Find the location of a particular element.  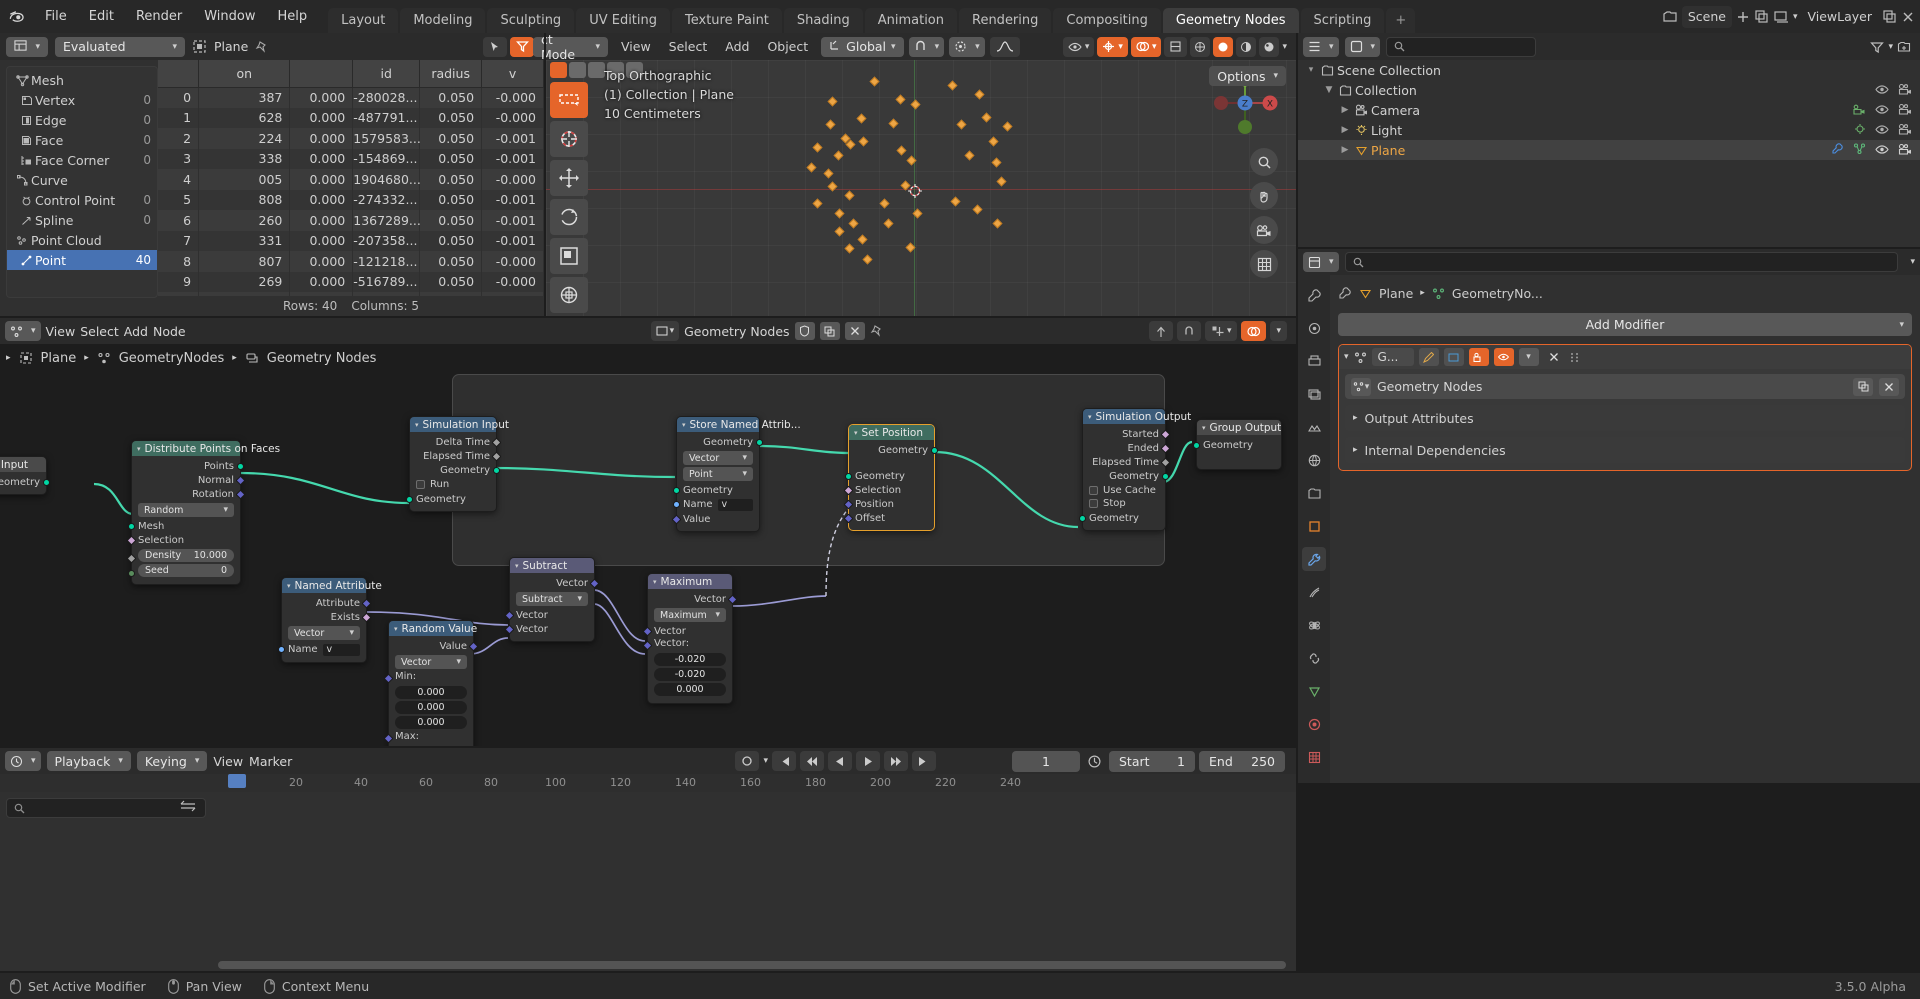

node-header: ▾ Set Position is located at coordinates (891, 432).